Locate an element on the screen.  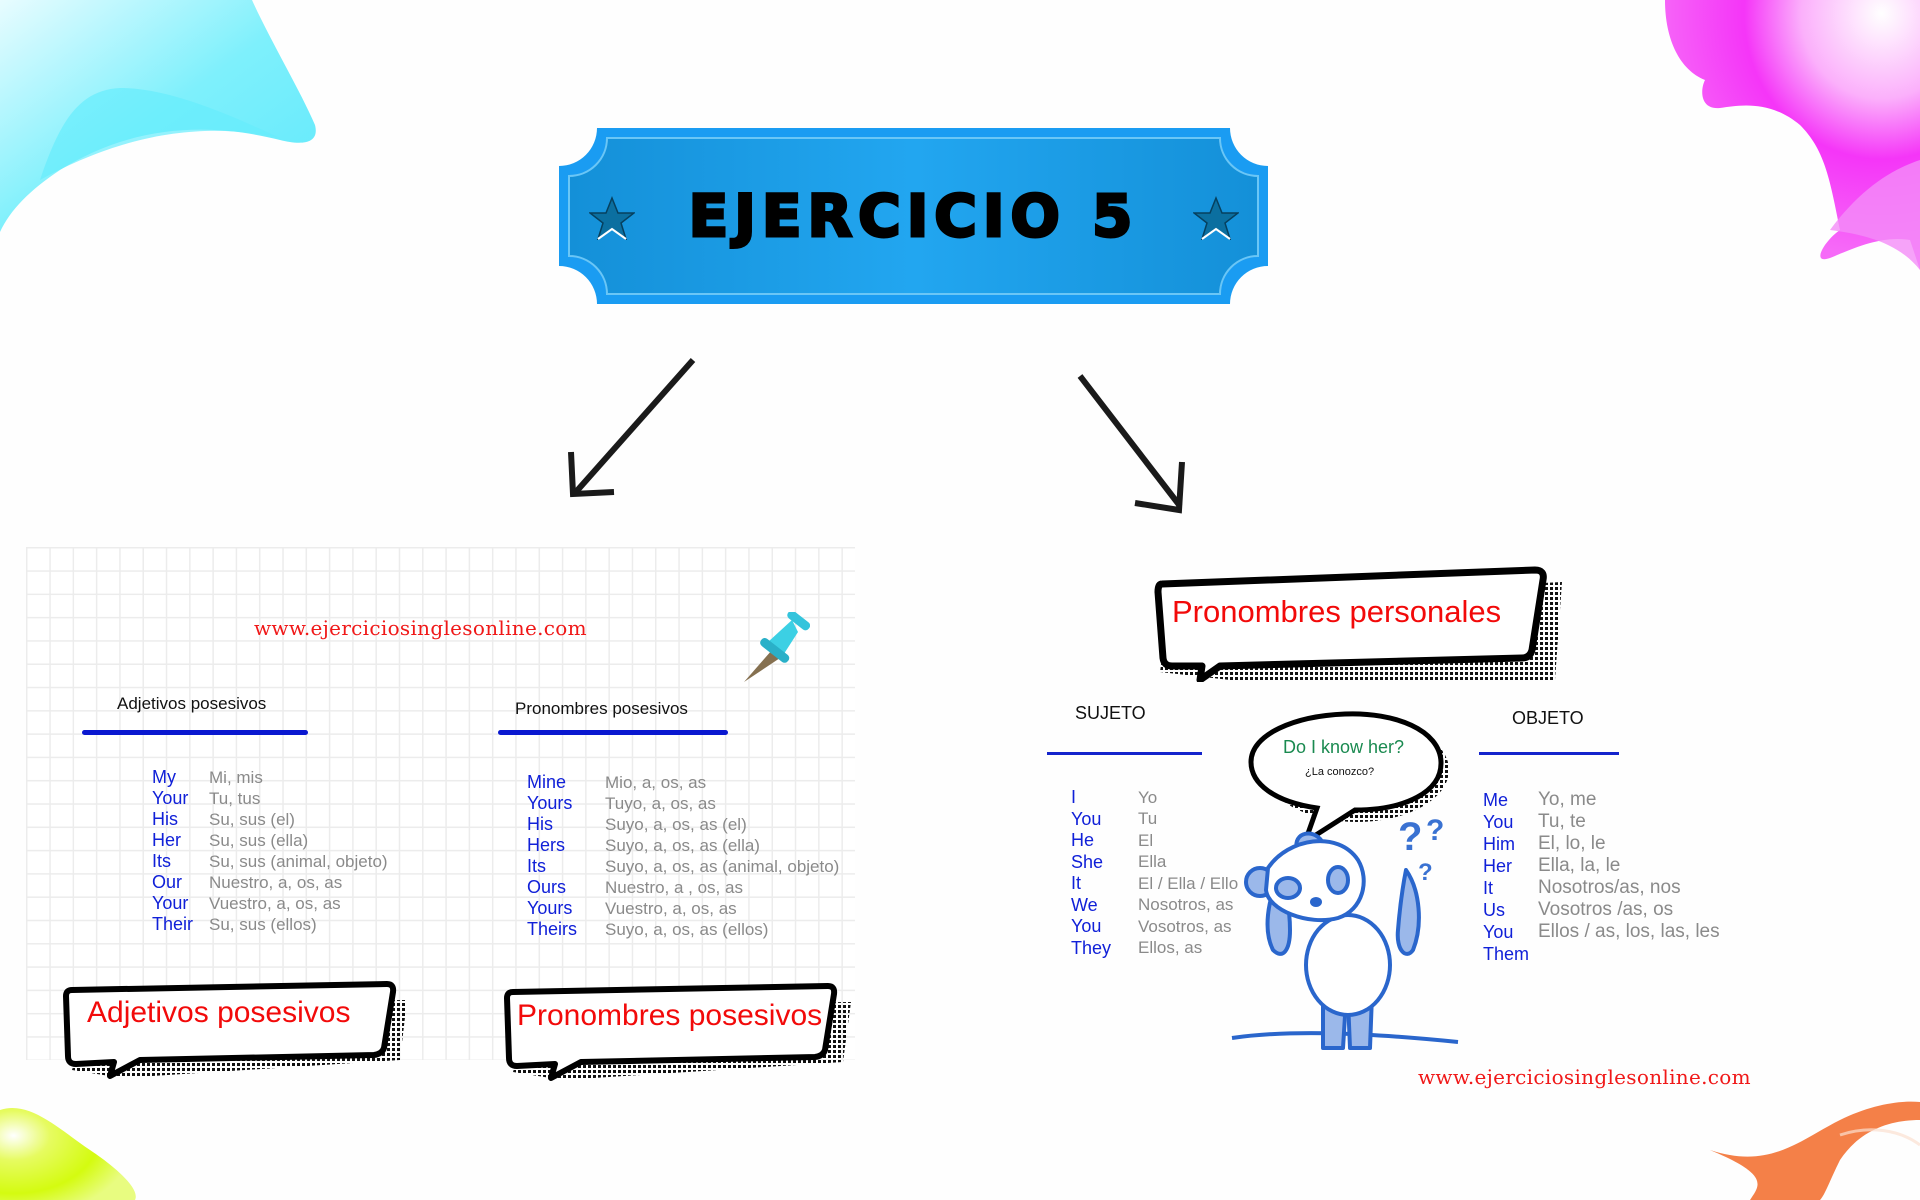
spanish-translation: Nuestro, a , os, as is located at coordinates (674, 887).